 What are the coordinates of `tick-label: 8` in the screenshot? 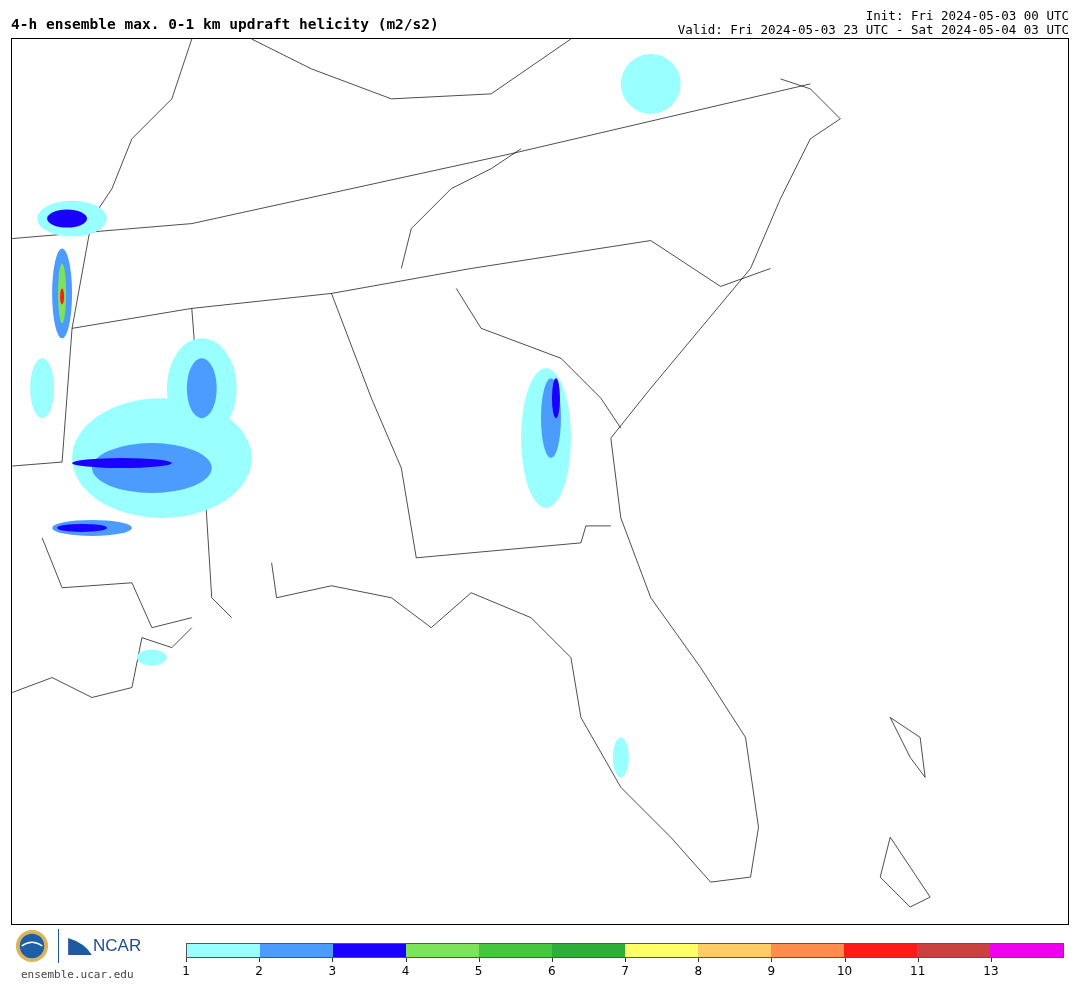 It's located at (698, 971).